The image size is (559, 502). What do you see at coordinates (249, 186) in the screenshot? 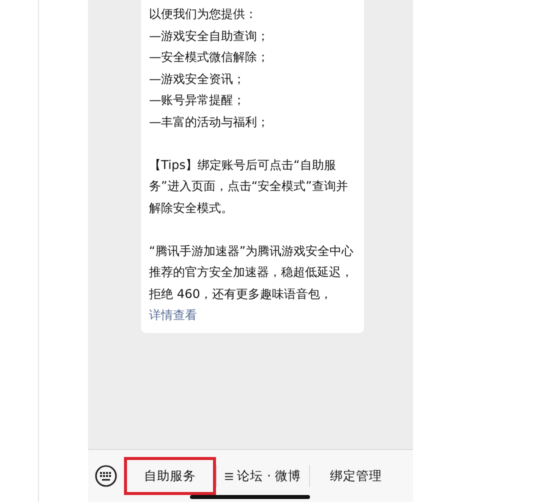
I see `tips-text: 【Tips】绑定账号后可点击“自助服务”进入页面，点击“安全模式”查询并解除安全模式。` at bounding box center [249, 186].